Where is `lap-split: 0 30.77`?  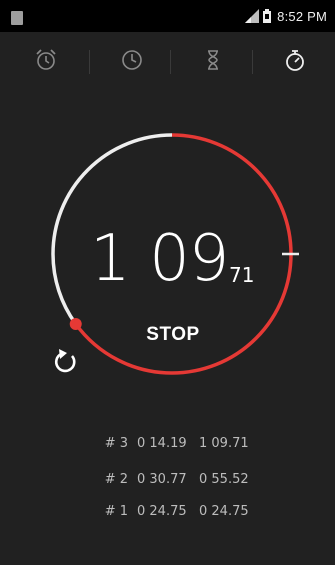 lap-split: 0 30.77 is located at coordinates (162, 479).